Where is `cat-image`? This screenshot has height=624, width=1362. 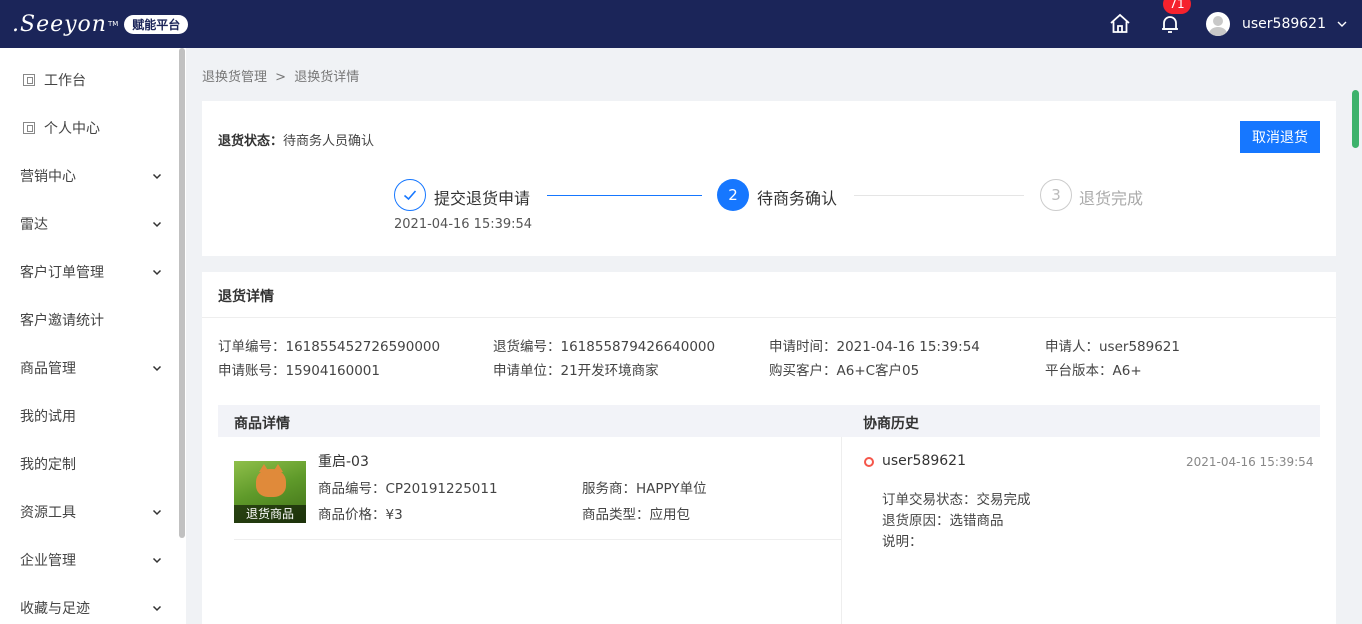
cat-image is located at coordinates (271, 480).